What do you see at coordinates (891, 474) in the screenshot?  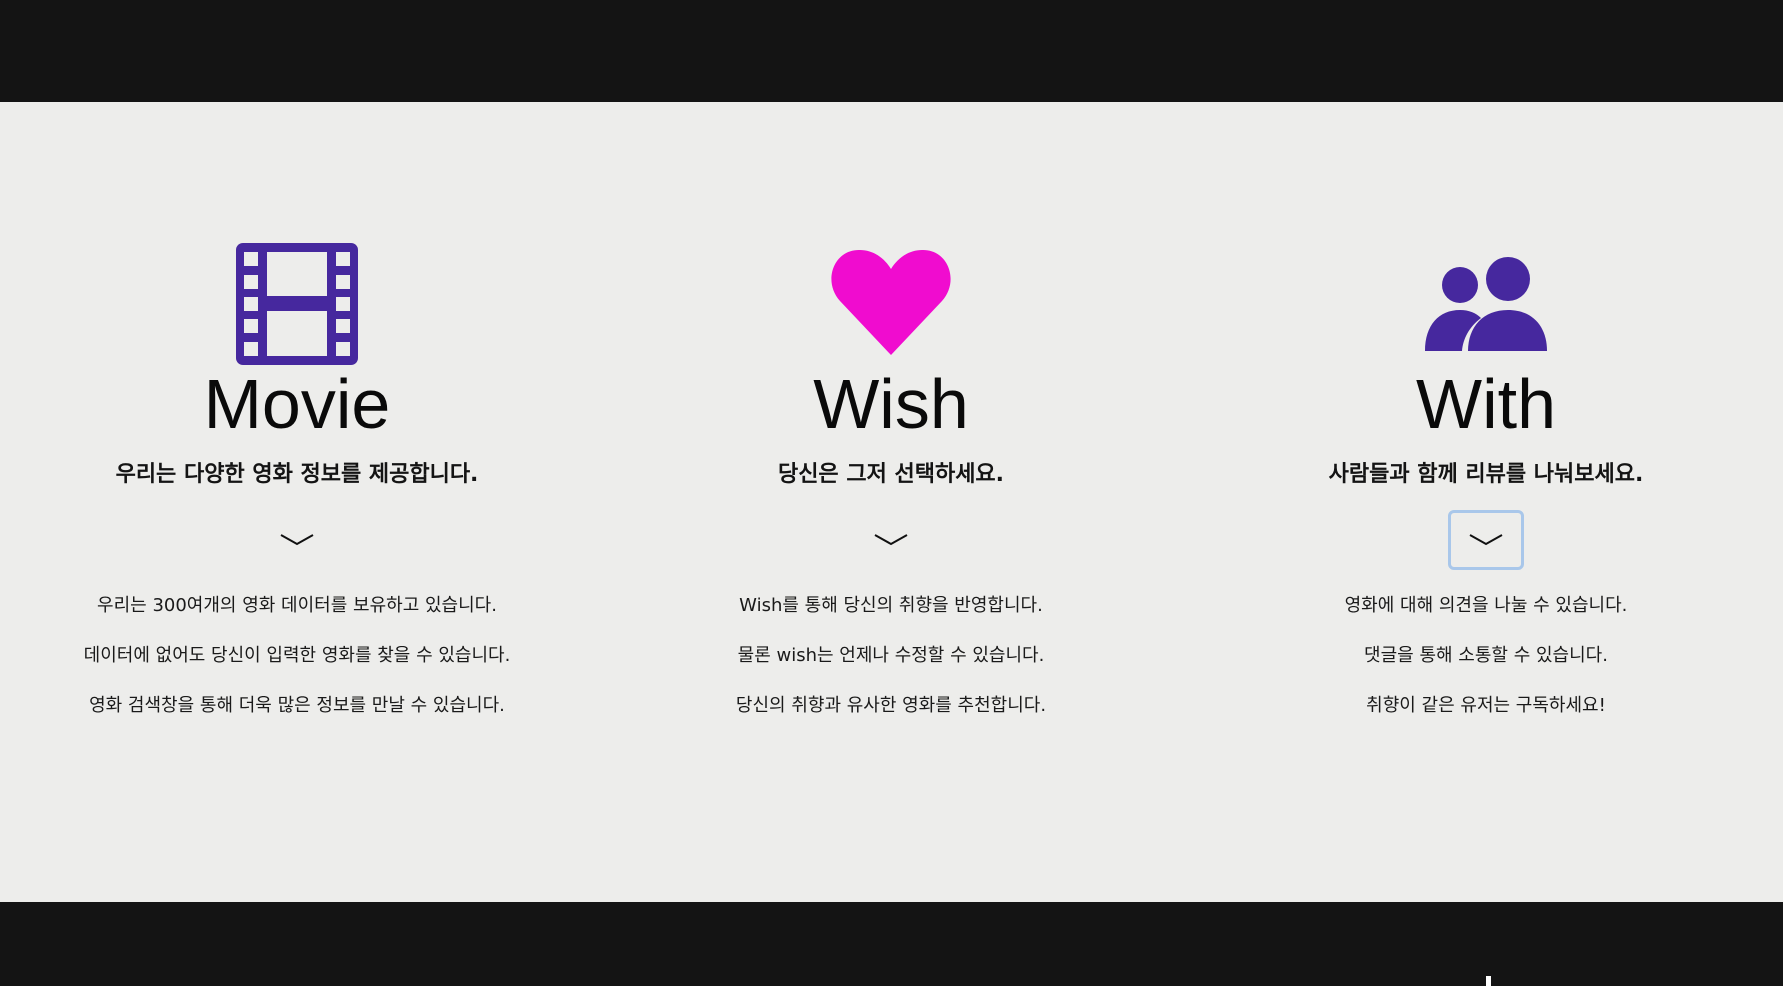 I see `feature-subtitle: 당신은 그저 선택하세요.` at bounding box center [891, 474].